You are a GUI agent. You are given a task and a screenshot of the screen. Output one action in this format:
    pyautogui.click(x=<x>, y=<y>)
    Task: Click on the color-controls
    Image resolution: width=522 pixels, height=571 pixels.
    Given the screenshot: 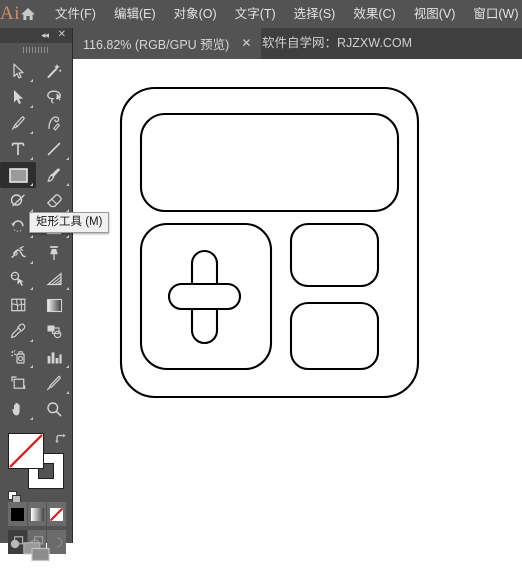 What is the action you would take?
    pyautogui.click(x=36, y=500)
    